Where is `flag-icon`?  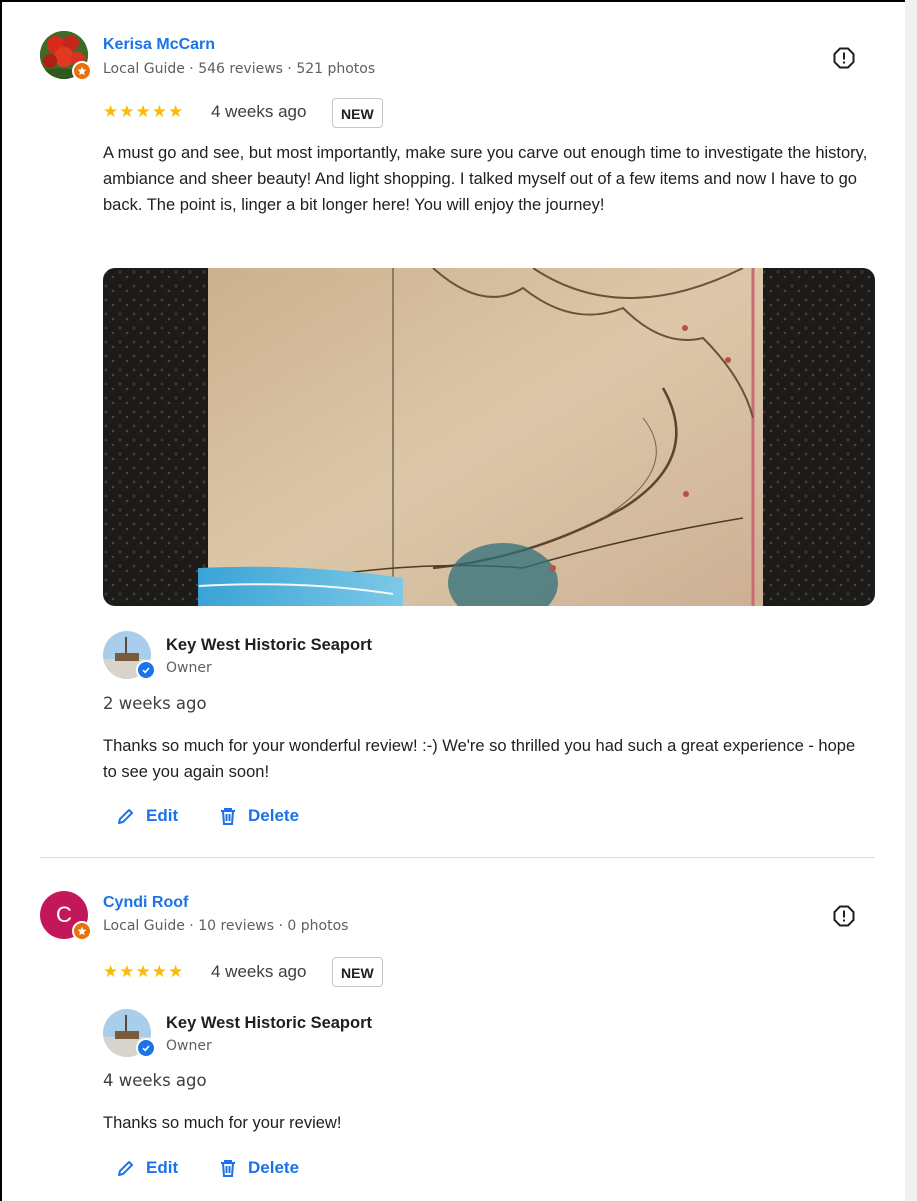
flag-icon is located at coordinates (844, 58).